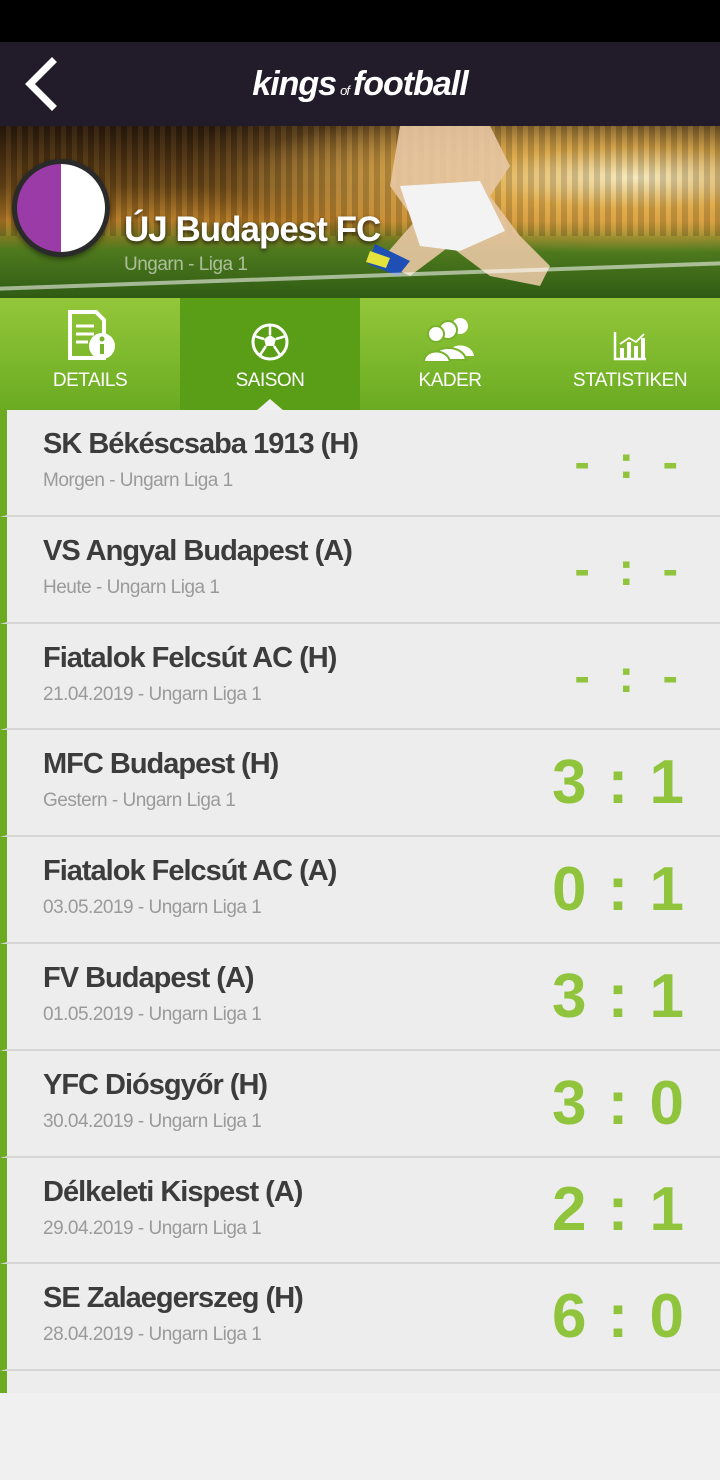  I want to click on back-button, so click(43, 84).